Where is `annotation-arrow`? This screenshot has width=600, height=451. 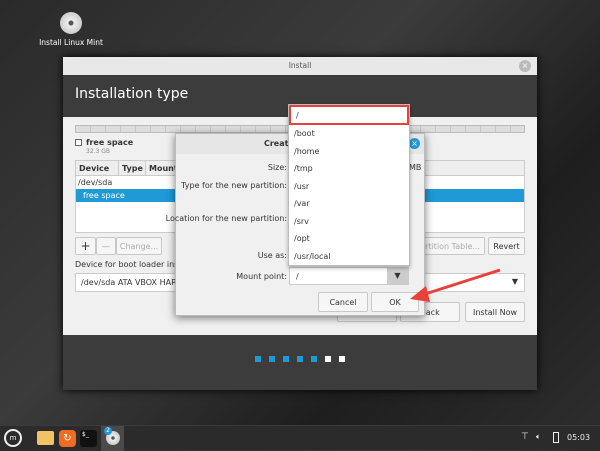 annotation-arrow is located at coordinates (455, 285).